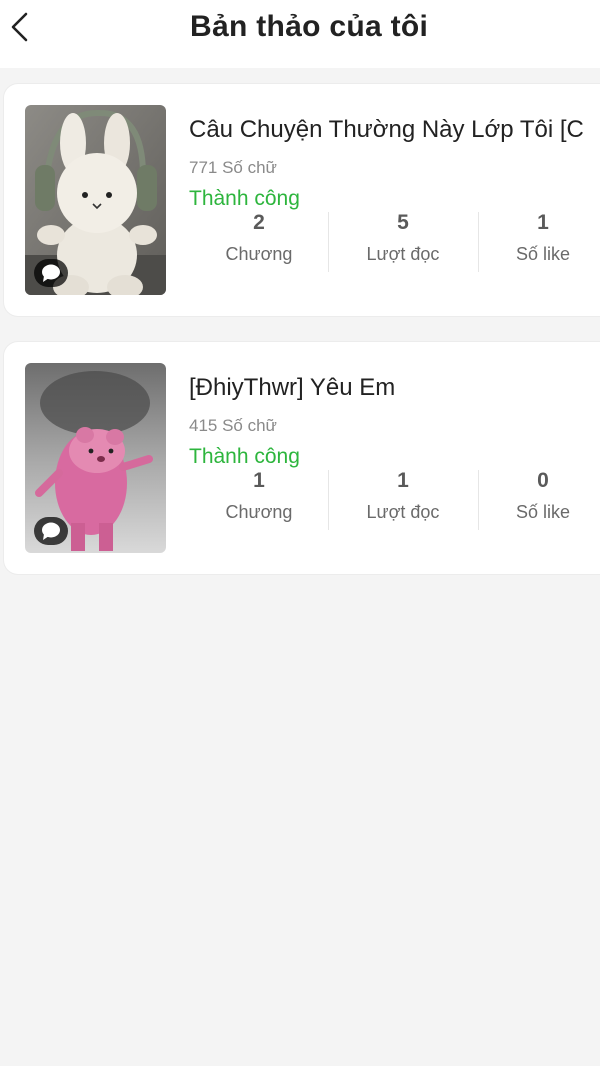 This screenshot has width=600, height=1066. What do you see at coordinates (403, 241) in the screenshot?
I see `stat-reads: 5 Lượt đọc` at bounding box center [403, 241].